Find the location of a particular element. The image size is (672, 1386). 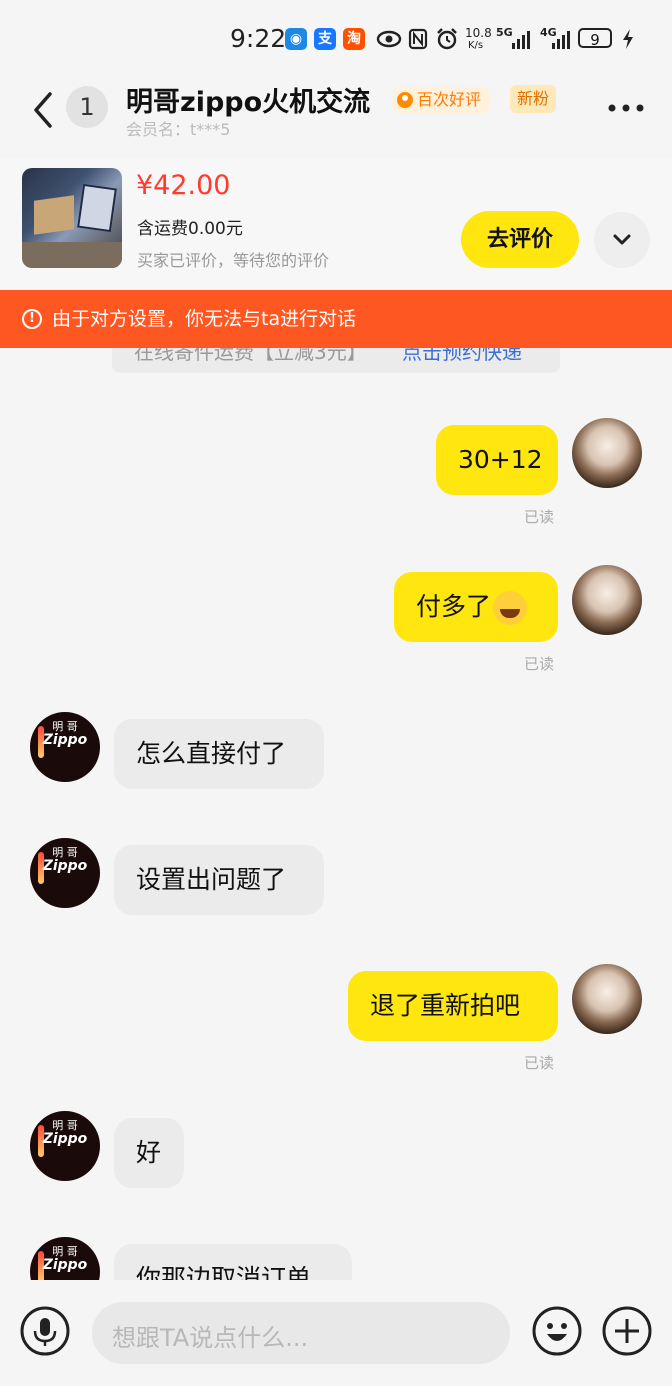

tears-of-joy-emoji-icon is located at coordinates (510, 608).